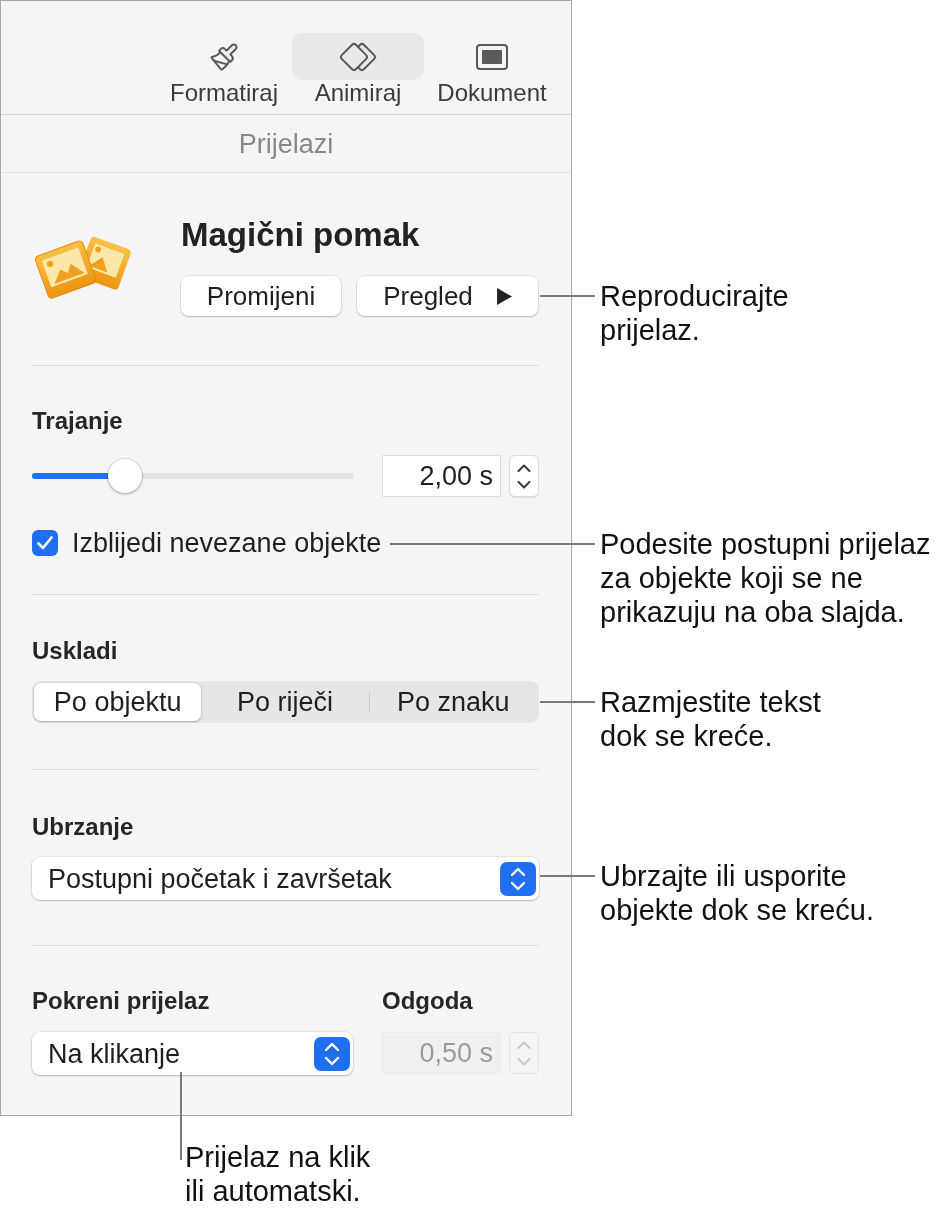  What do you see at coordinates (118, 702) in the screenshot?
I see `segmented-option: Po objektu` at bounding box center [118, 702].